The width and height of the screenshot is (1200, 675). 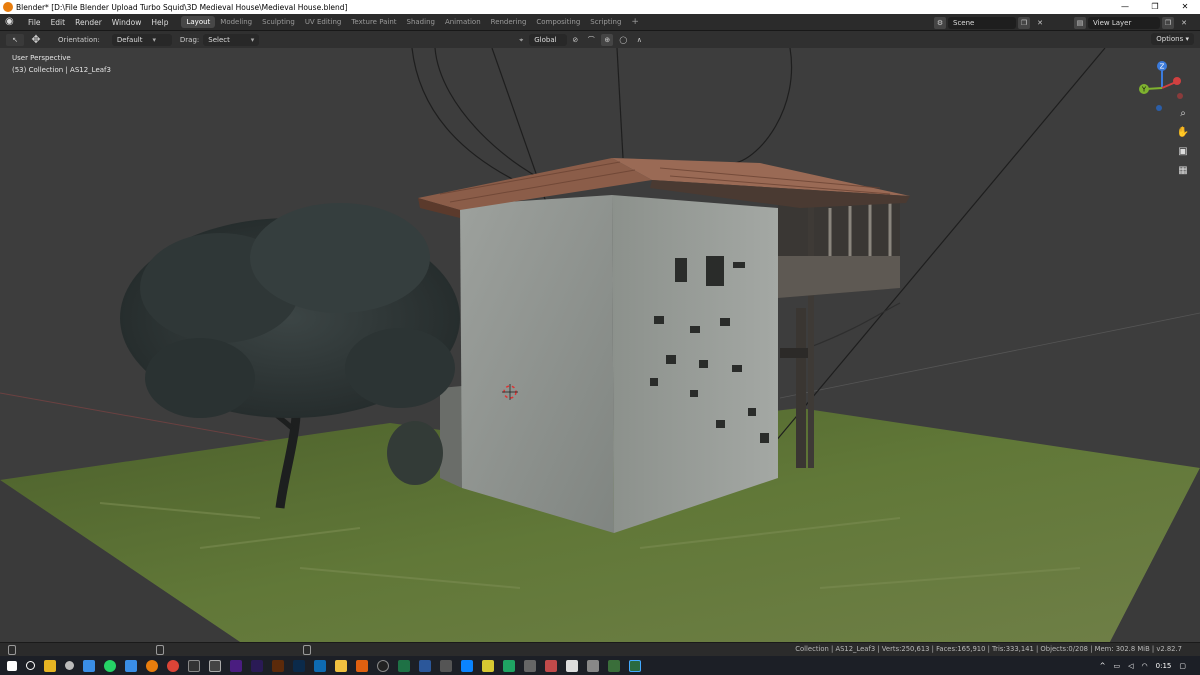 I want to click on transform-orientation-icon: ⌖, so click(x=521, y=40).